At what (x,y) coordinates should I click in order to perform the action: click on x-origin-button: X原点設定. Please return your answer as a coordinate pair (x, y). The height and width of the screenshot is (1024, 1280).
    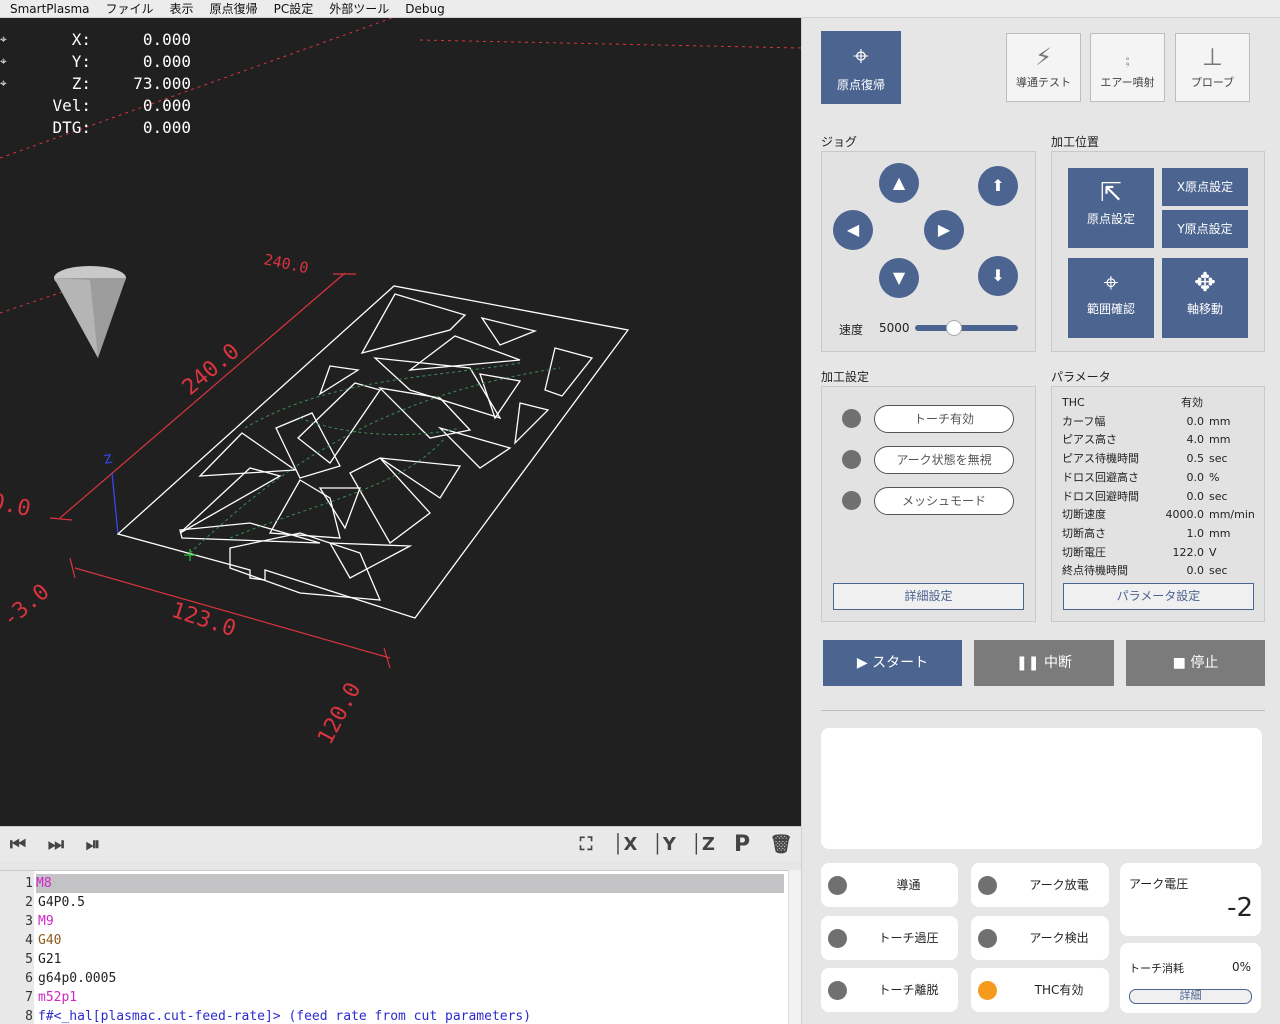
    Looking at the image, I should click on (1205, 187).